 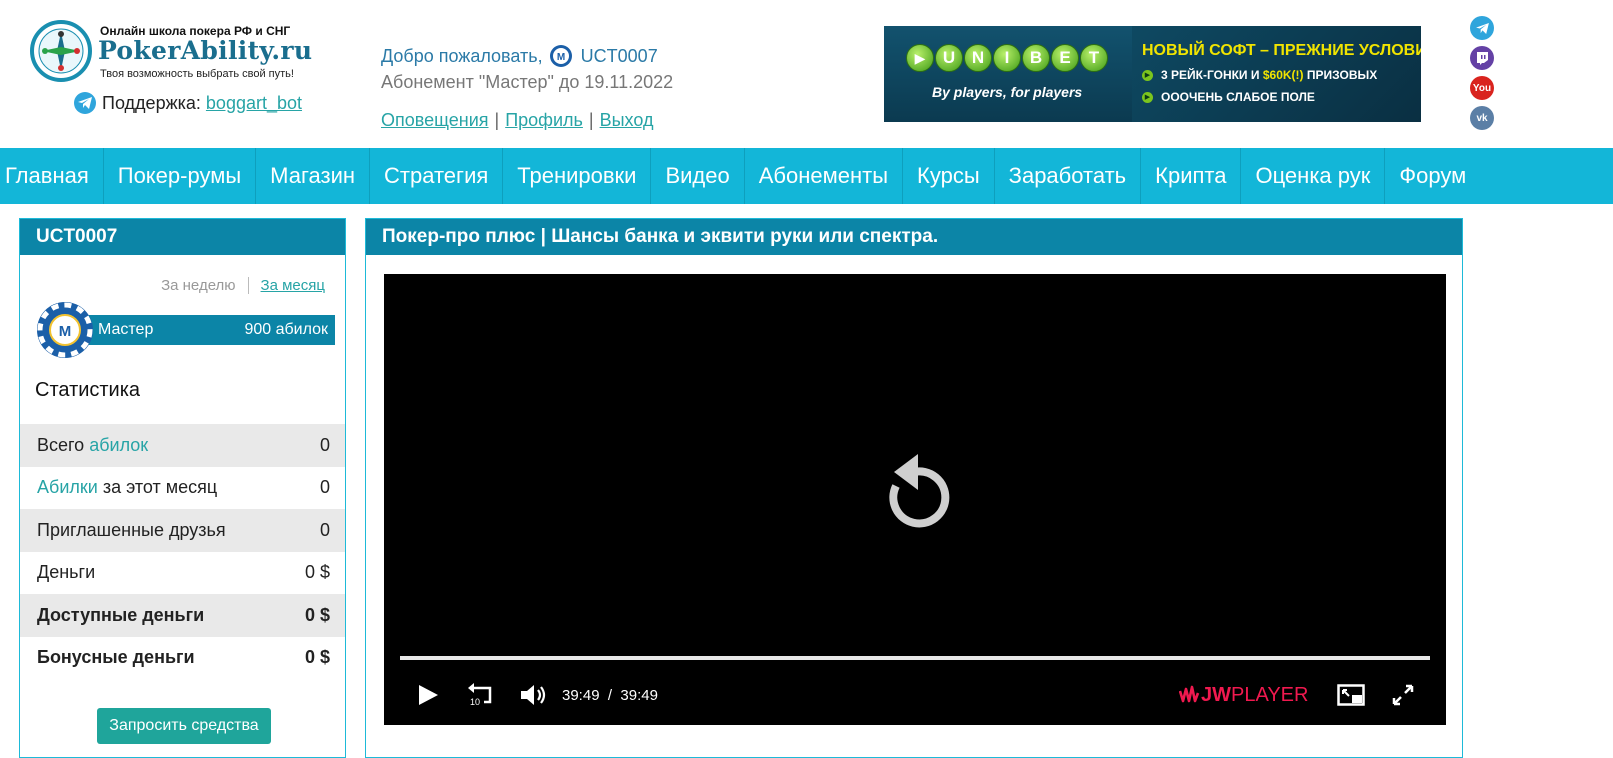 I want to click on banner-line-2: ▶ ОООЧЕНЬ СЛАБОЕ ПОЛЕ, so click(x=1228, y=97).